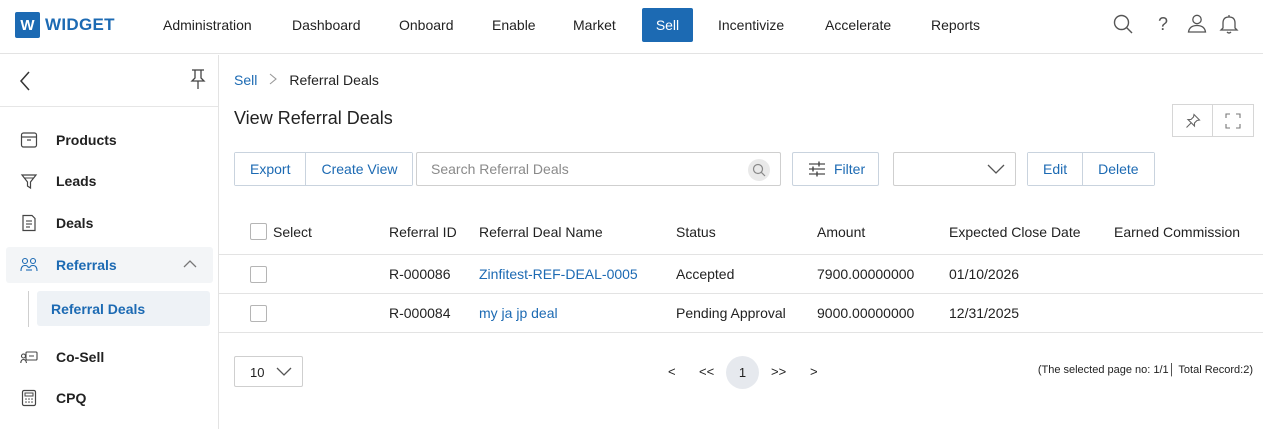 The image size is (1263, 429). Describe the element at coordinates (29, 140) in the screenshot. I see `box-icon` at that location.